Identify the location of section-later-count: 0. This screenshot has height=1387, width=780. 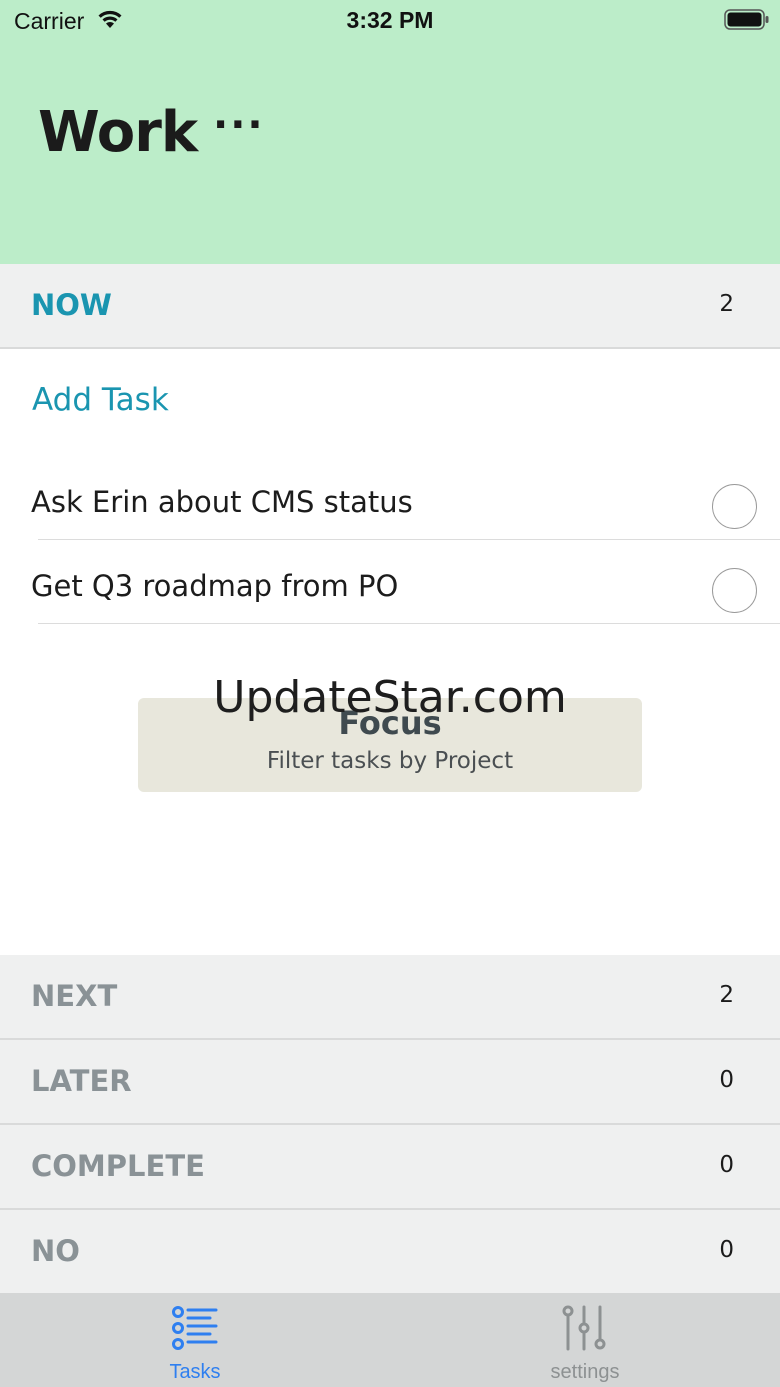
(726, 1080).